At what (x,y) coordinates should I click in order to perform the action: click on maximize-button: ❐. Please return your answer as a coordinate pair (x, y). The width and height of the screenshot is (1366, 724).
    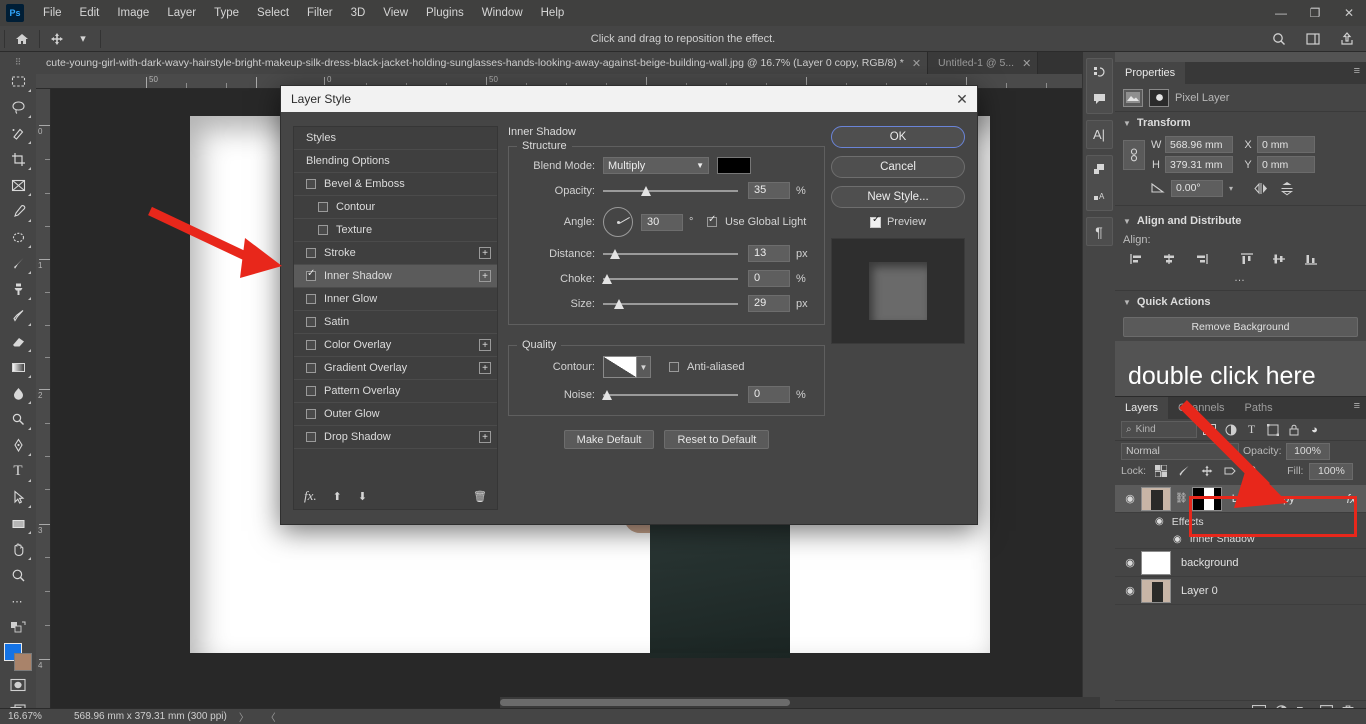
    Looking at the image, I should click on (1315, 13).